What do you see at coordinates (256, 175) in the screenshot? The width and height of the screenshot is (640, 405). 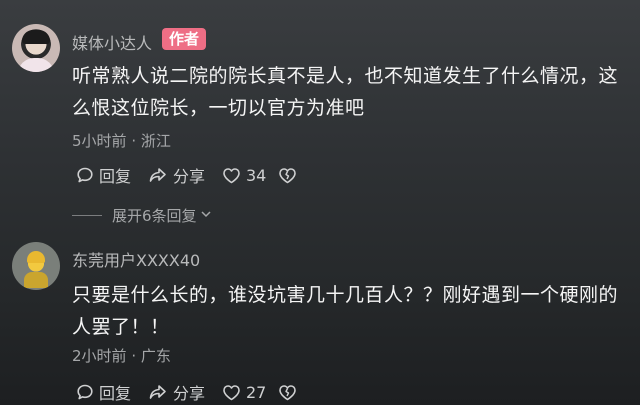 I see `like-count: 34` at bounding box center [256, 175].